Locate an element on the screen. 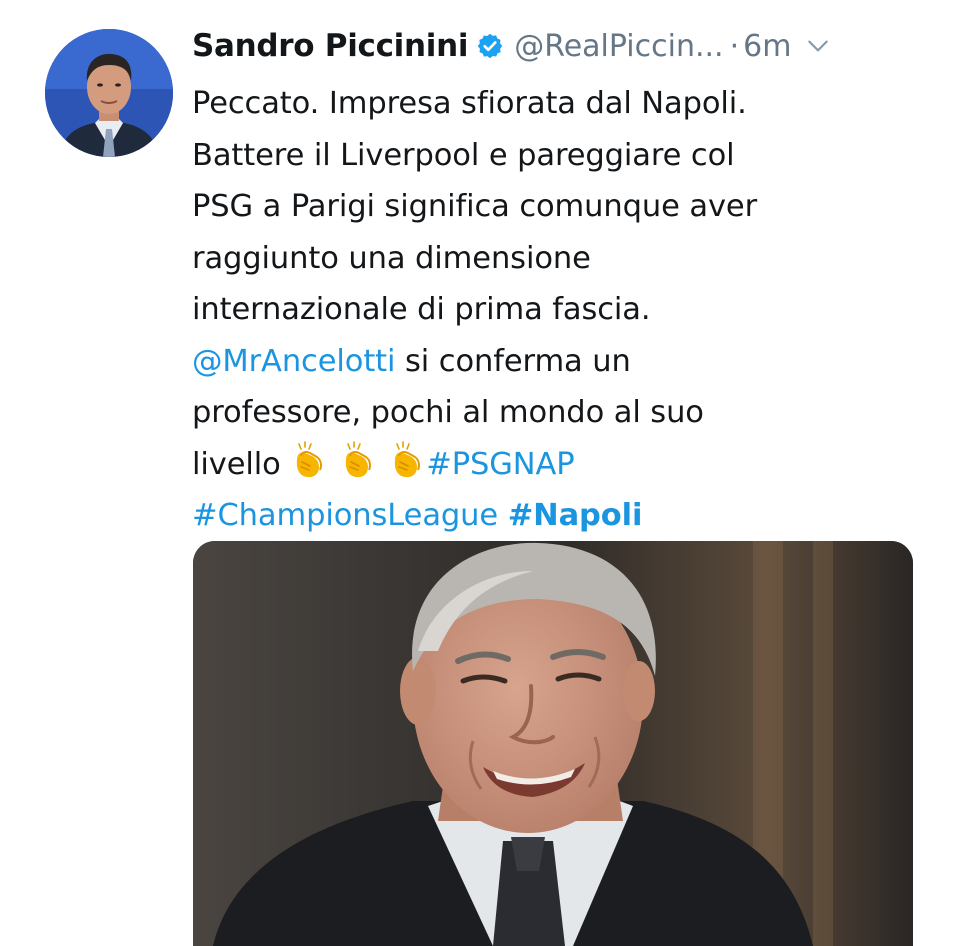 This screenshot has width=960, height=946. chevron-down-icon is located at coordinates (818, 46).